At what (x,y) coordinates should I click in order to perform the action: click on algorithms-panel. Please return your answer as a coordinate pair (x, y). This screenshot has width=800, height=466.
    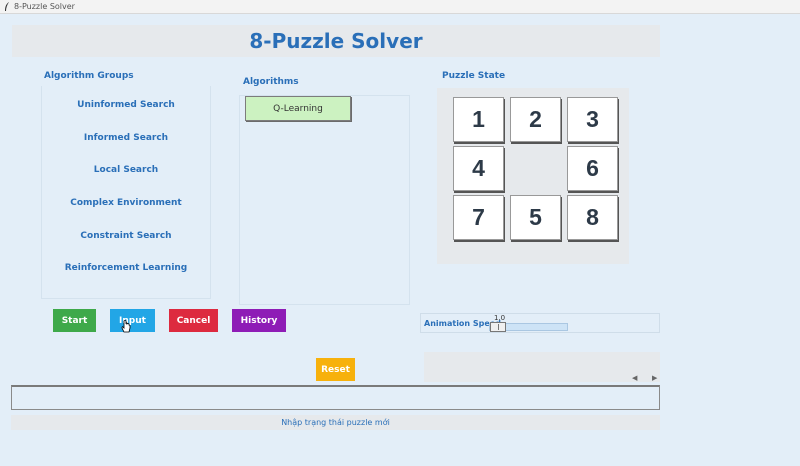
    Looking at the image, I should click on (324, 200).